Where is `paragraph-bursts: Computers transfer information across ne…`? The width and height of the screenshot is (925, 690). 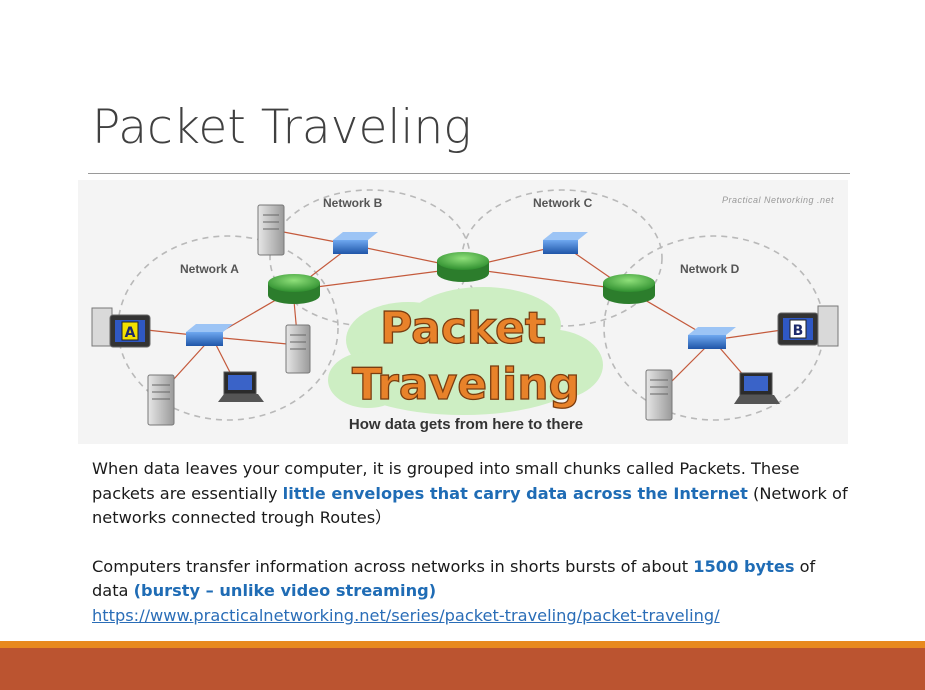
paragraph-bursts: Computers transfer information across ne… is located at coordinates (472, 592).